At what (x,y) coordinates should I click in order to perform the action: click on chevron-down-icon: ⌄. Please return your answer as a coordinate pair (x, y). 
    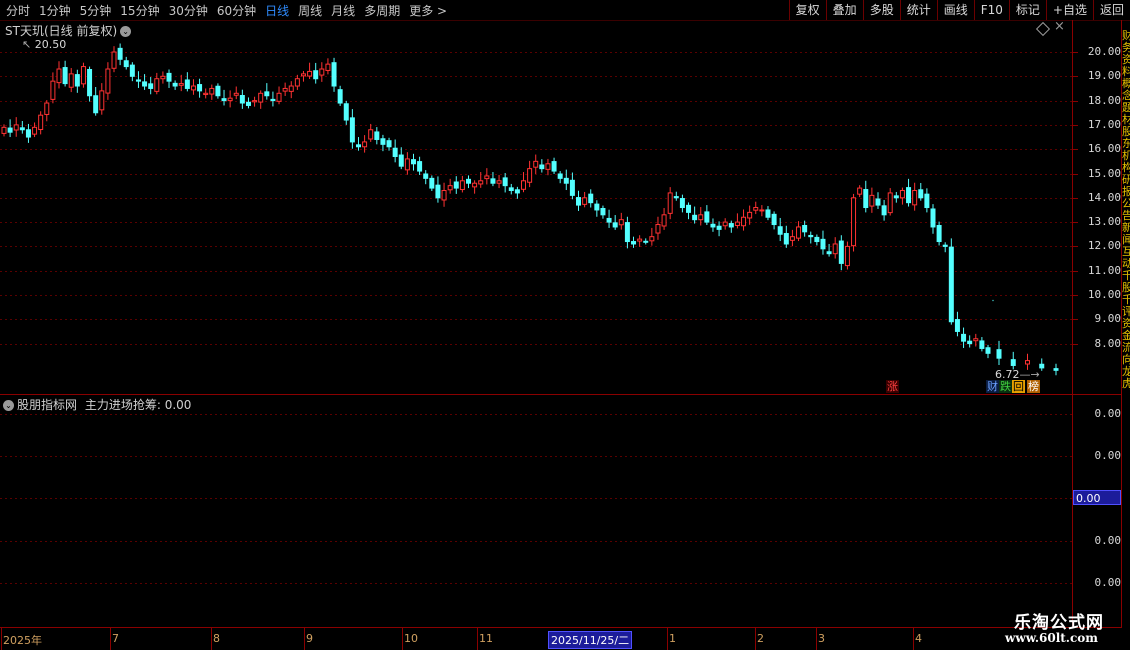
    Looking at the image, I should click on (8, 405).